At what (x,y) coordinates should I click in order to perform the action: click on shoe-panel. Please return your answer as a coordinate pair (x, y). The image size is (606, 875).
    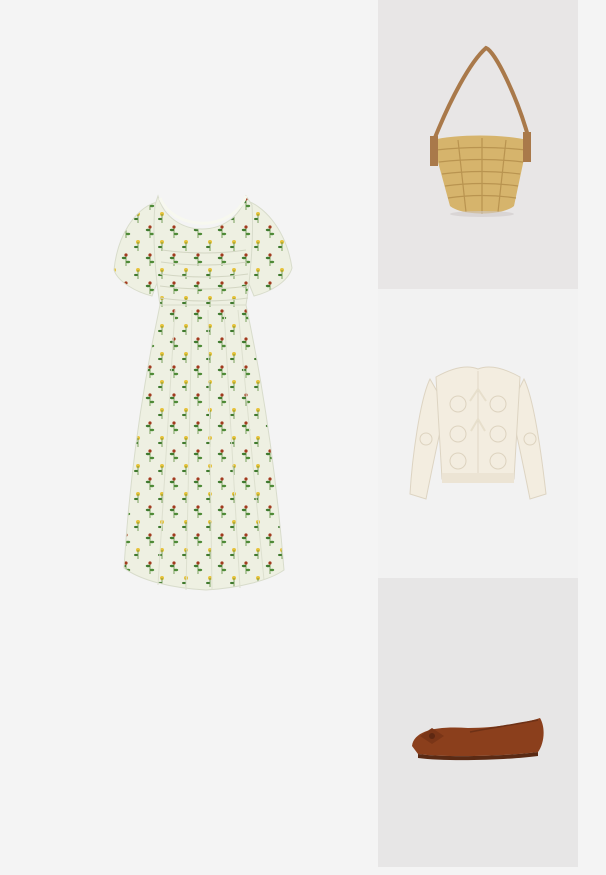
    Looking at the image, I should click on (478, 722).